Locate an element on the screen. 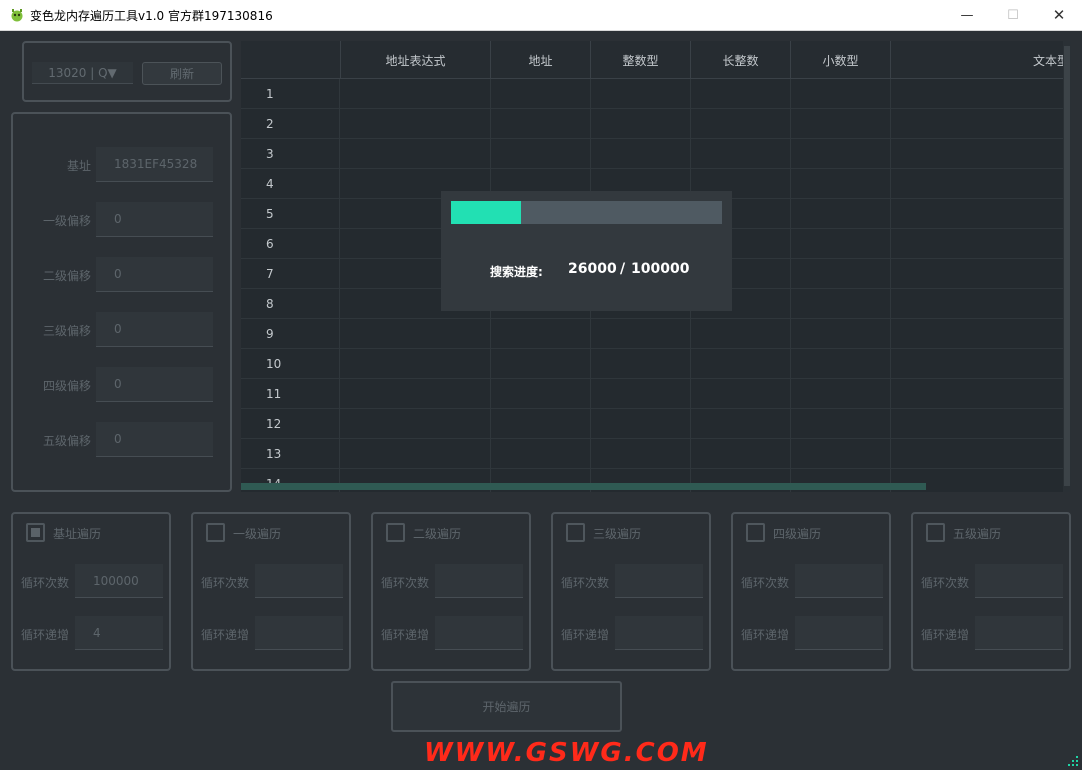 The height and width of the screenshot is (770, 1082). table-row: 12 is located at coordinates (656, 424).